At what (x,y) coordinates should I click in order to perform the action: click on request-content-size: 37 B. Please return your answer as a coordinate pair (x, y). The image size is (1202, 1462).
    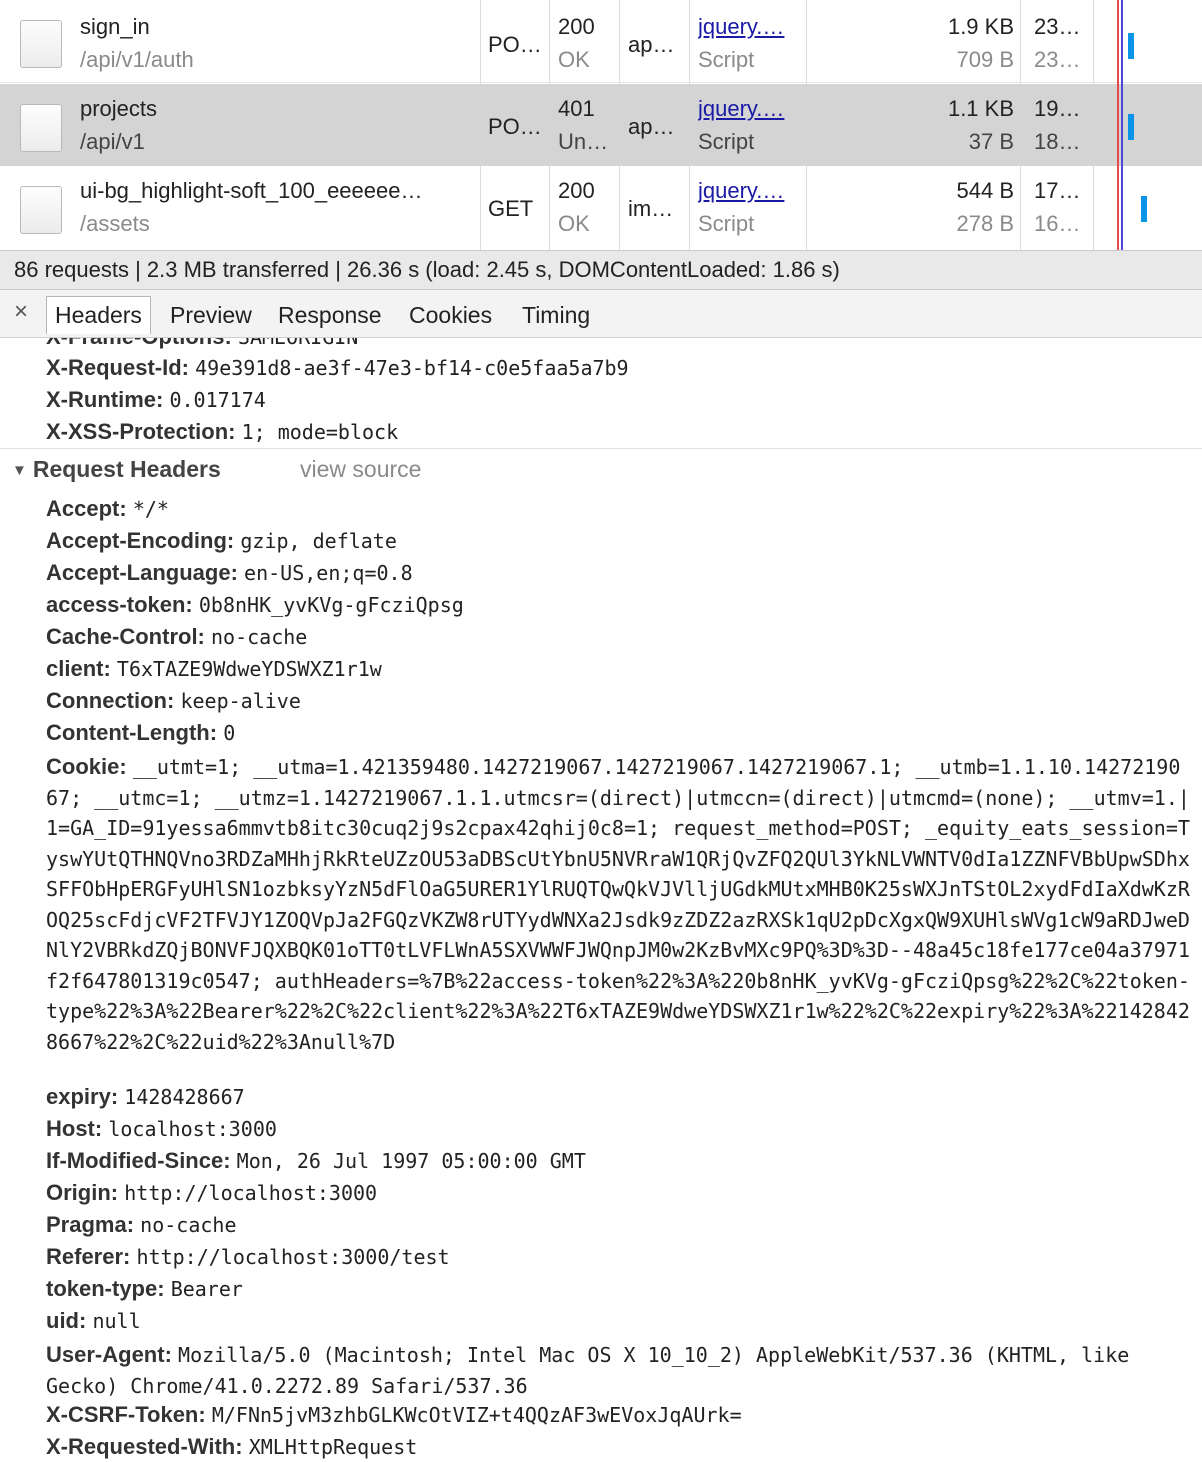
    Looking at the image, I should click on (991, 141).